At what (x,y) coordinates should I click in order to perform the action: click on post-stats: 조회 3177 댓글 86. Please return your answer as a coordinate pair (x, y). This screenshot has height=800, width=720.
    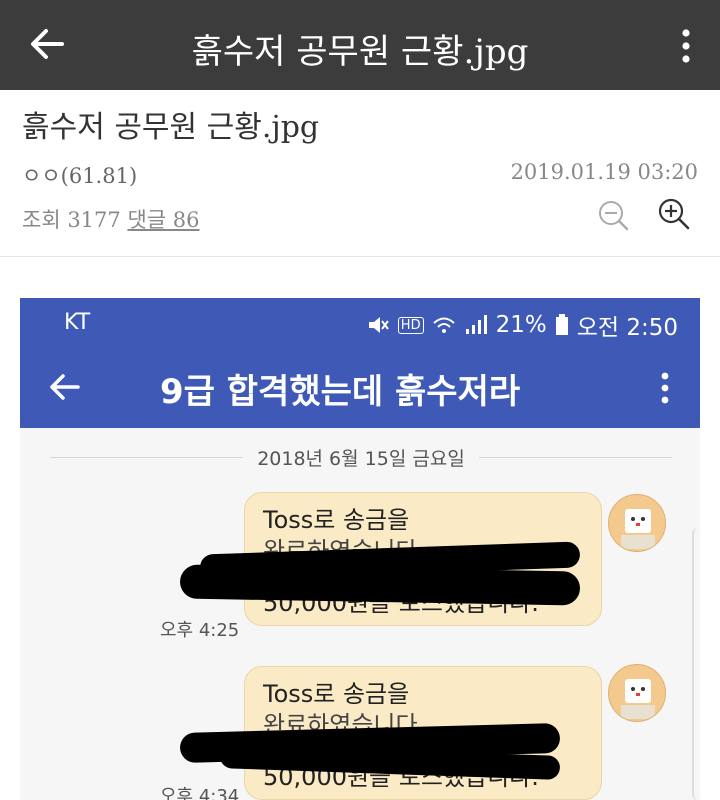
    Looking at the image, I should click on (111, 219).